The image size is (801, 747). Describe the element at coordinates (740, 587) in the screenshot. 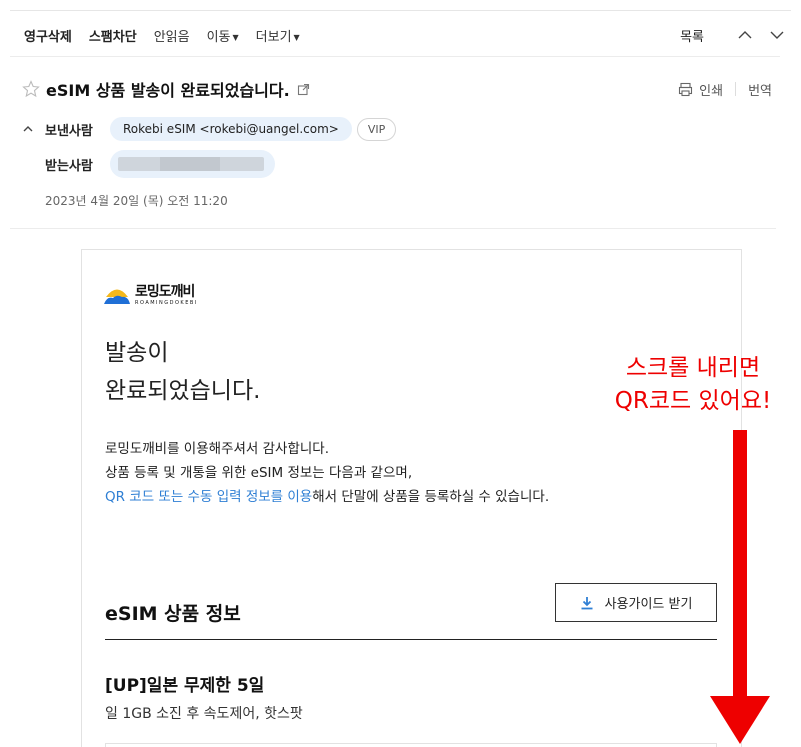

I see `scroll-down-arrow-icon` at that location.